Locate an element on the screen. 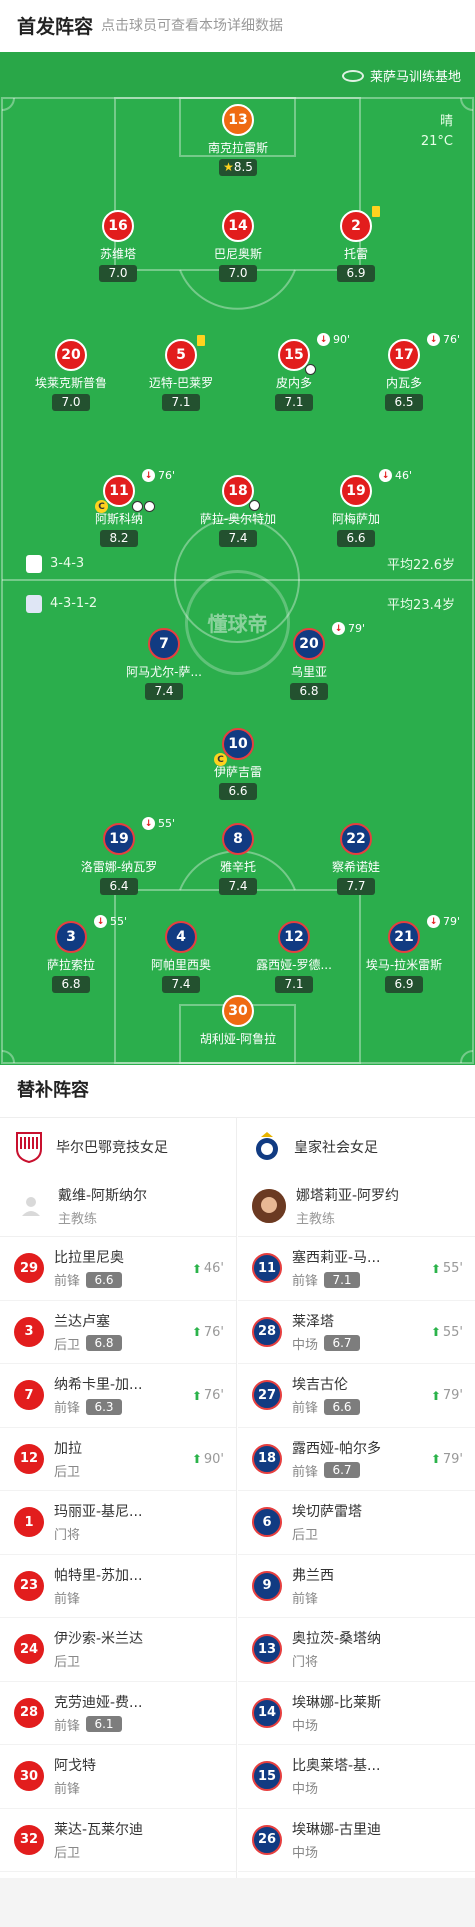  sub-player-row: 12 加拉 后卫 ⬆ 90' is located at coordinates (118, 1459).